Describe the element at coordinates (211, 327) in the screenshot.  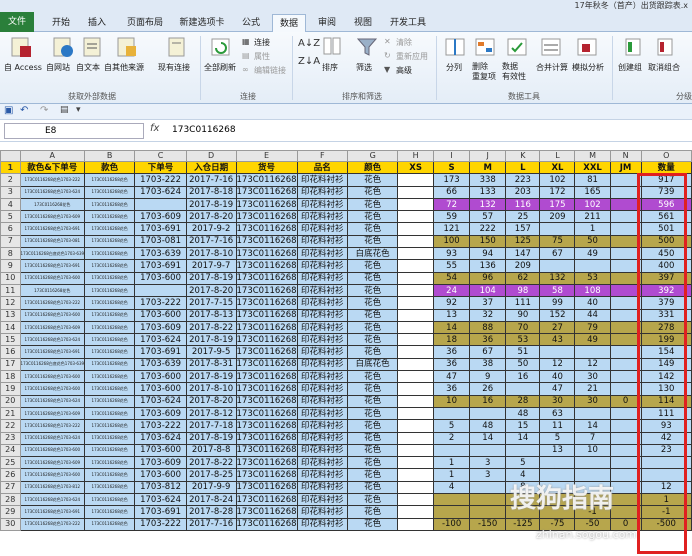
I see `table-cell: 2017-8-22` at that location.